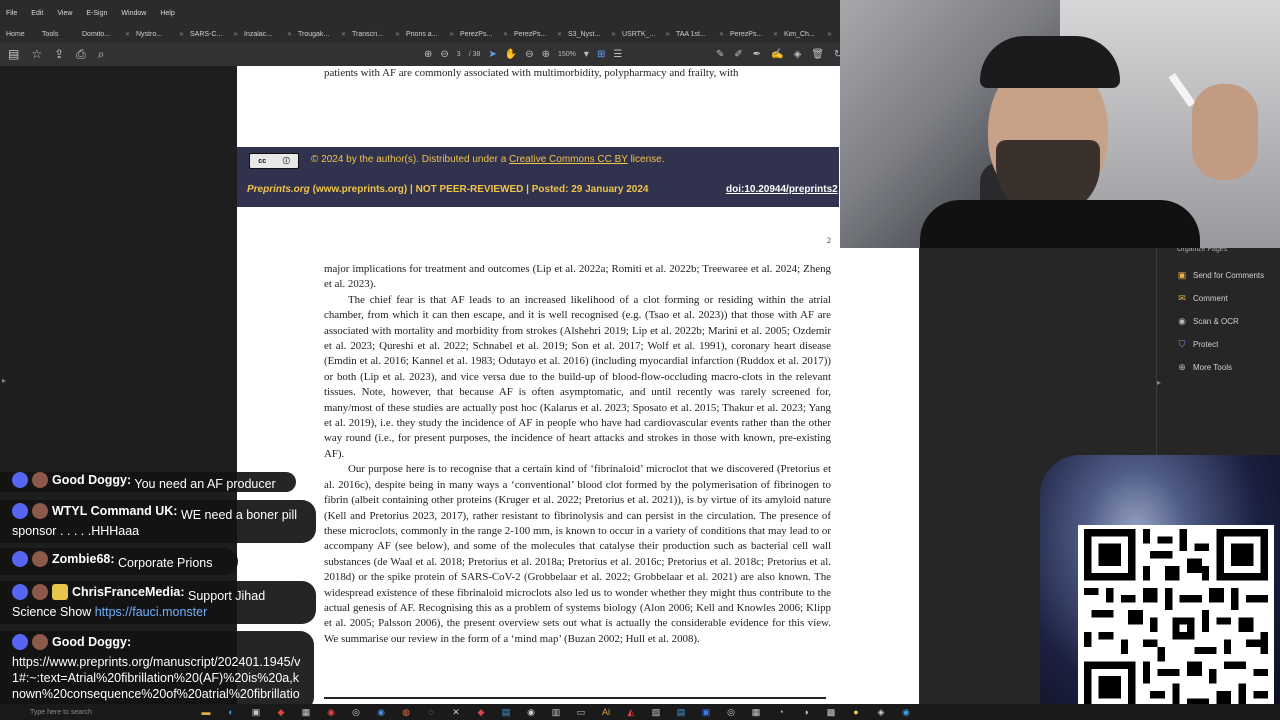 This screenshot has width=1280, height=720. I want to click on create-icon: ▤, so click(13, 54).